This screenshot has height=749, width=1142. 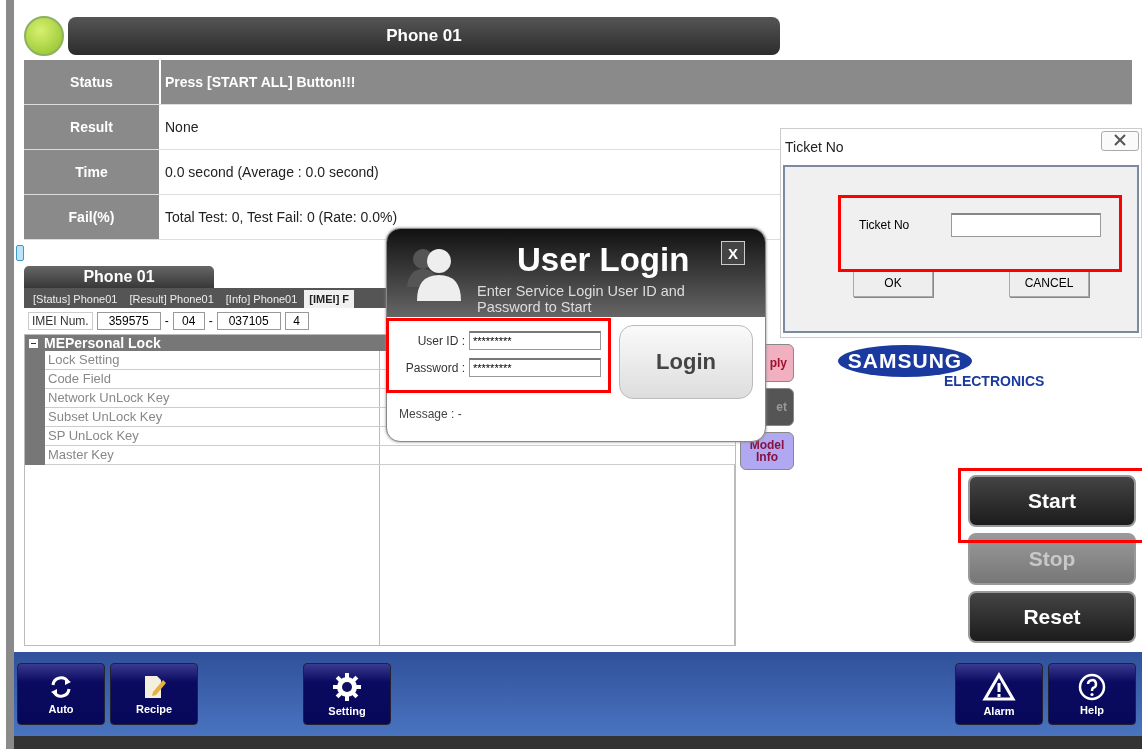 What do you see at coordinates (212, 417) in the screenshot?
I see `tree-item: Subset UnLock Key` at bounding box center [212, 417].